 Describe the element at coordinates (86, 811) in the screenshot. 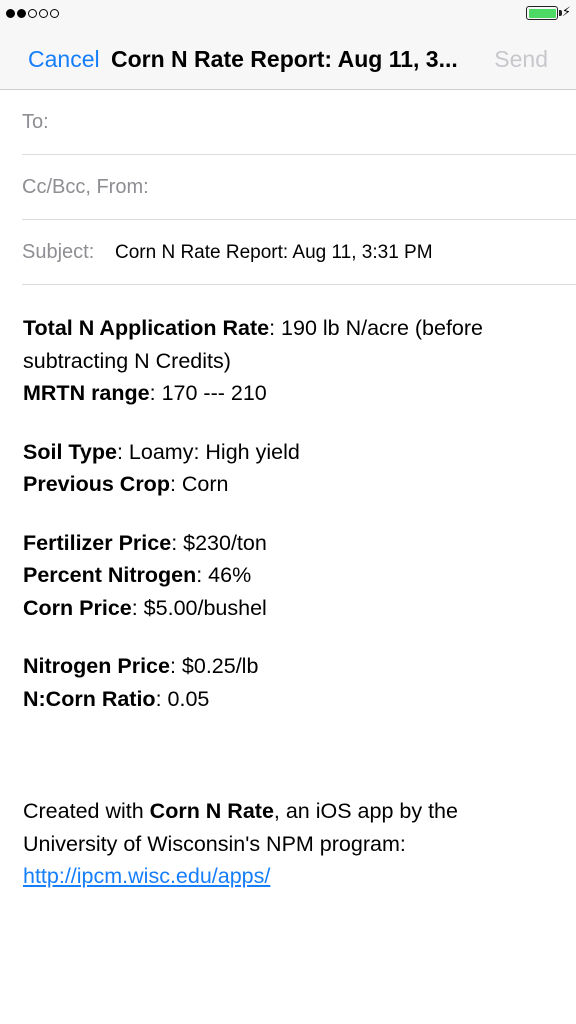

I see `created-prefix: Created with` at that location.